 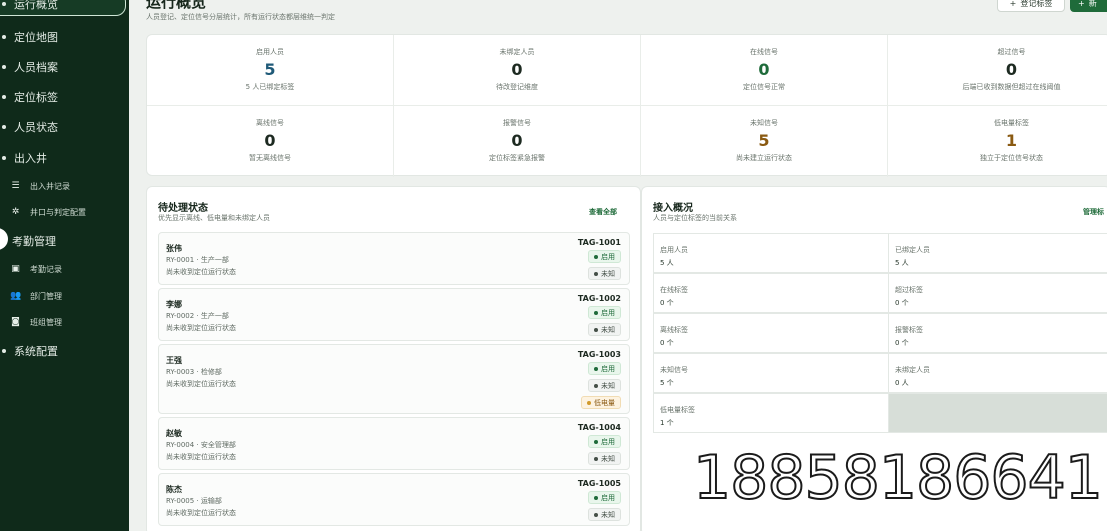 I want to click on add-button: + 新, so click(x=1088, y=6).